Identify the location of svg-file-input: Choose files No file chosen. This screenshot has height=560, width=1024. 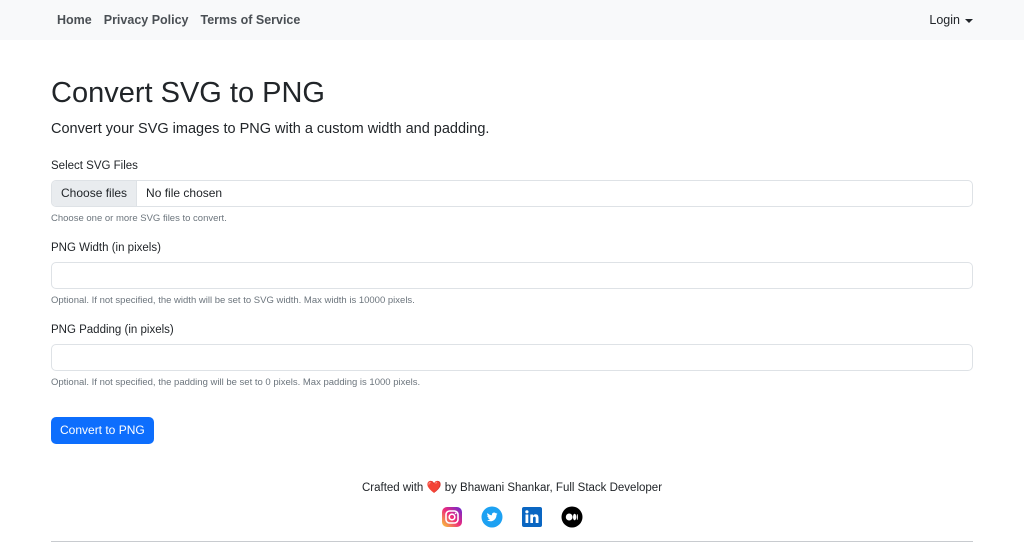
(512, 193).